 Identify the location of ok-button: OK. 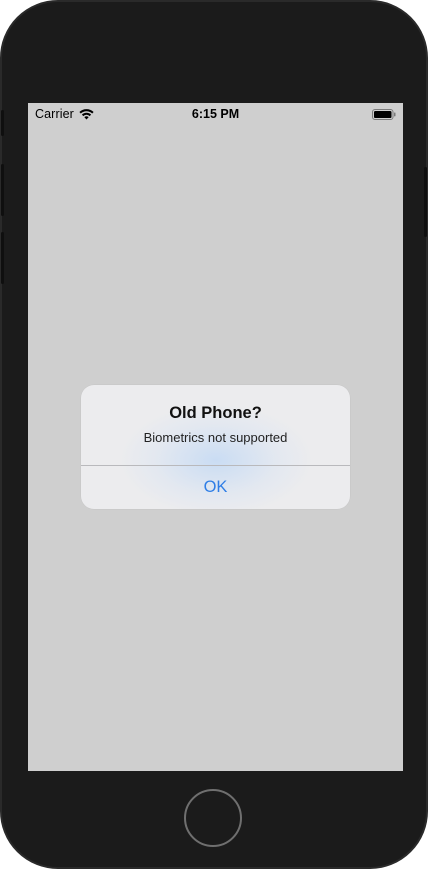
(215, 487).